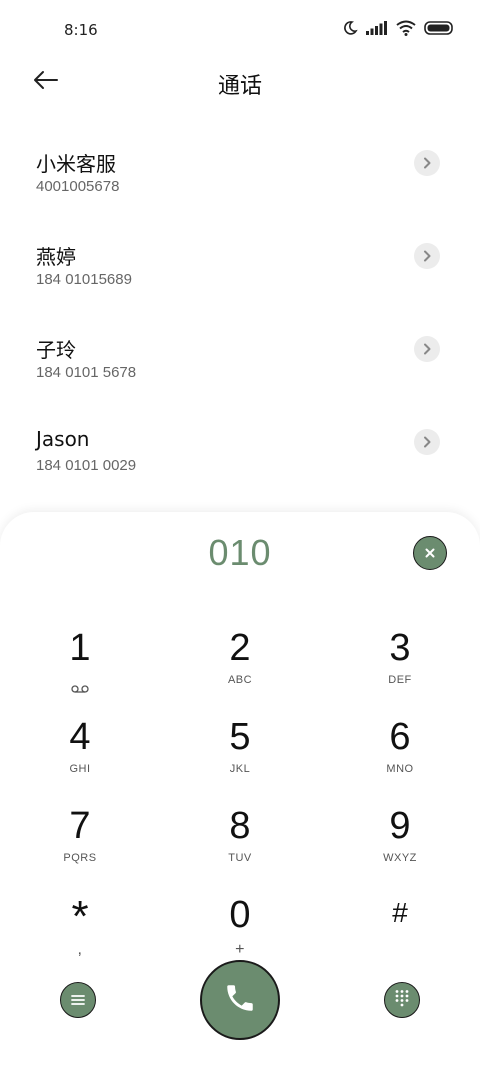  I want to click on key-letters: DEF, so click(400, 680).